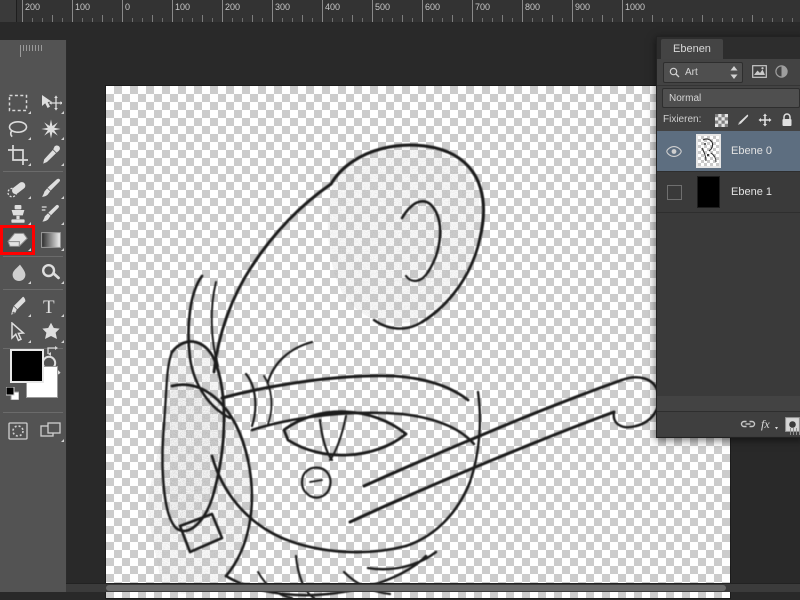  I want to click on eraser-tool, so click(17, 240).